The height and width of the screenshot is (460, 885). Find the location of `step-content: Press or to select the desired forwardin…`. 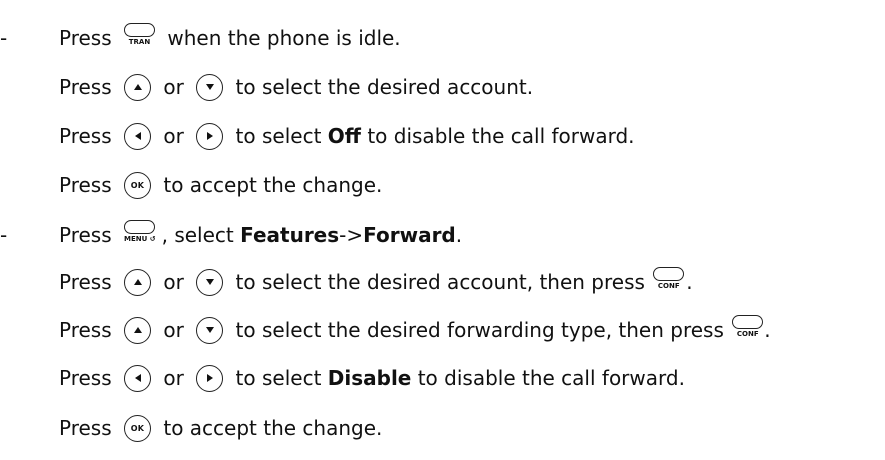

step-content: Press or to select the desired forwardin… is located at coordinates (415, 329).